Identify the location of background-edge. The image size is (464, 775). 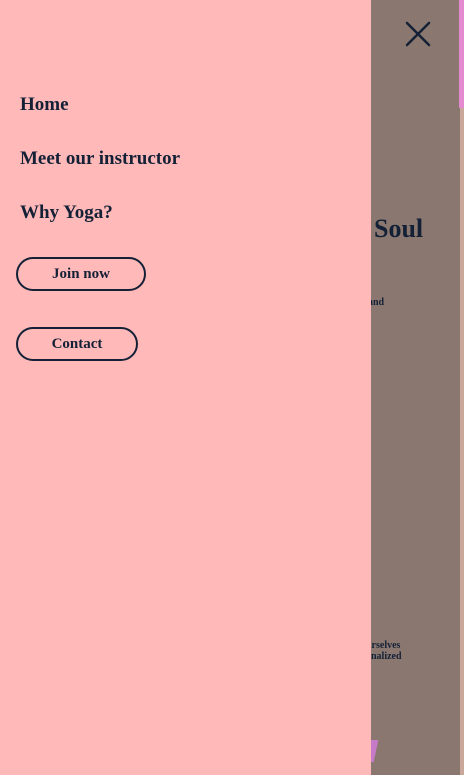
(462, 387).